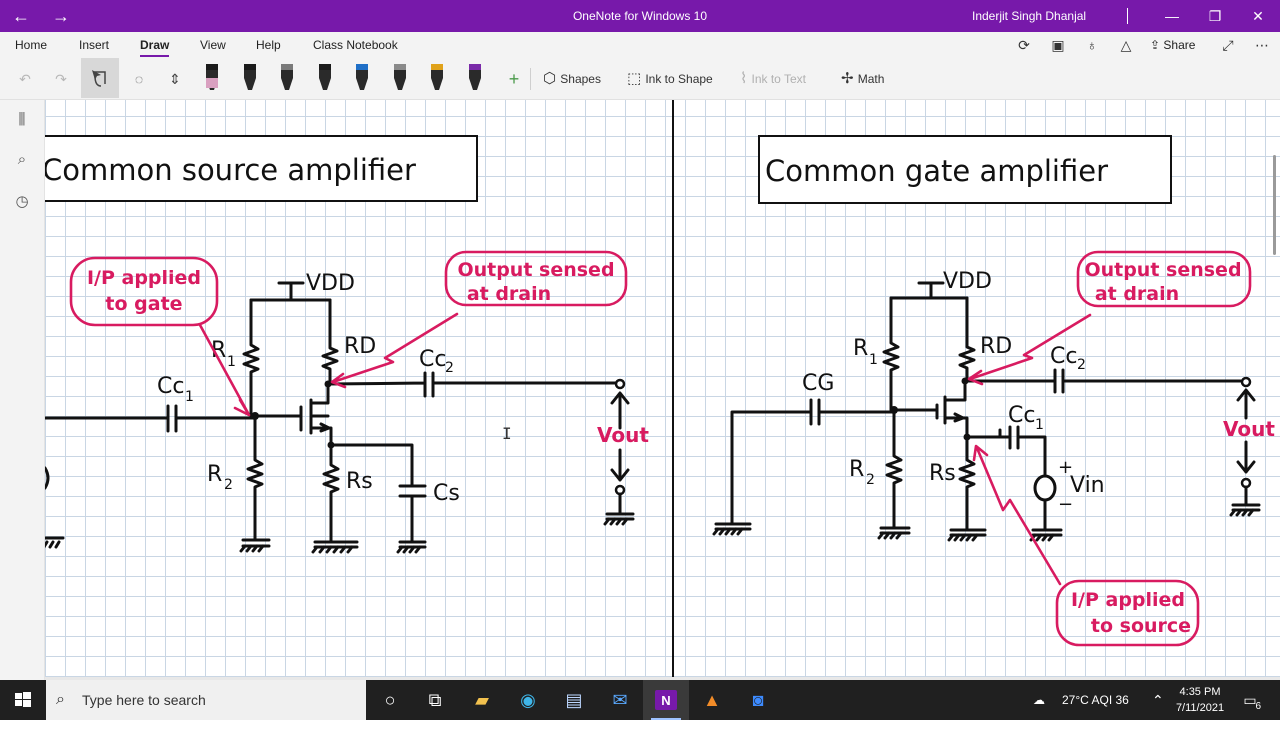 The image size is (1280, 734). What do you see at coordinates (773, 79) in the screenshot?
I see `ink-to-text-button: ⌇ Ink to Text` at bounding box center [773, 79].